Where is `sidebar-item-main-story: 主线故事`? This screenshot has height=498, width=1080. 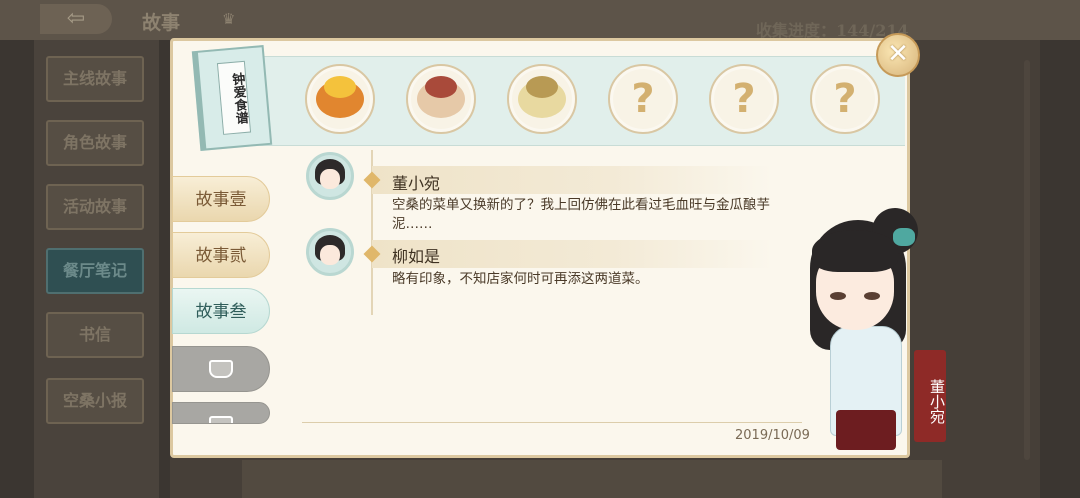 sidebar-item-main-story: 主线故事 is located at coordinates (95, 79).